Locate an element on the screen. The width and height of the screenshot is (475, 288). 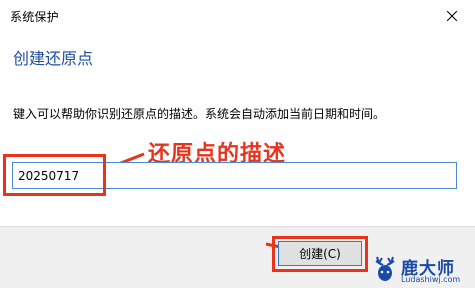
button-highlight-box is located at coordinates (320, 254).